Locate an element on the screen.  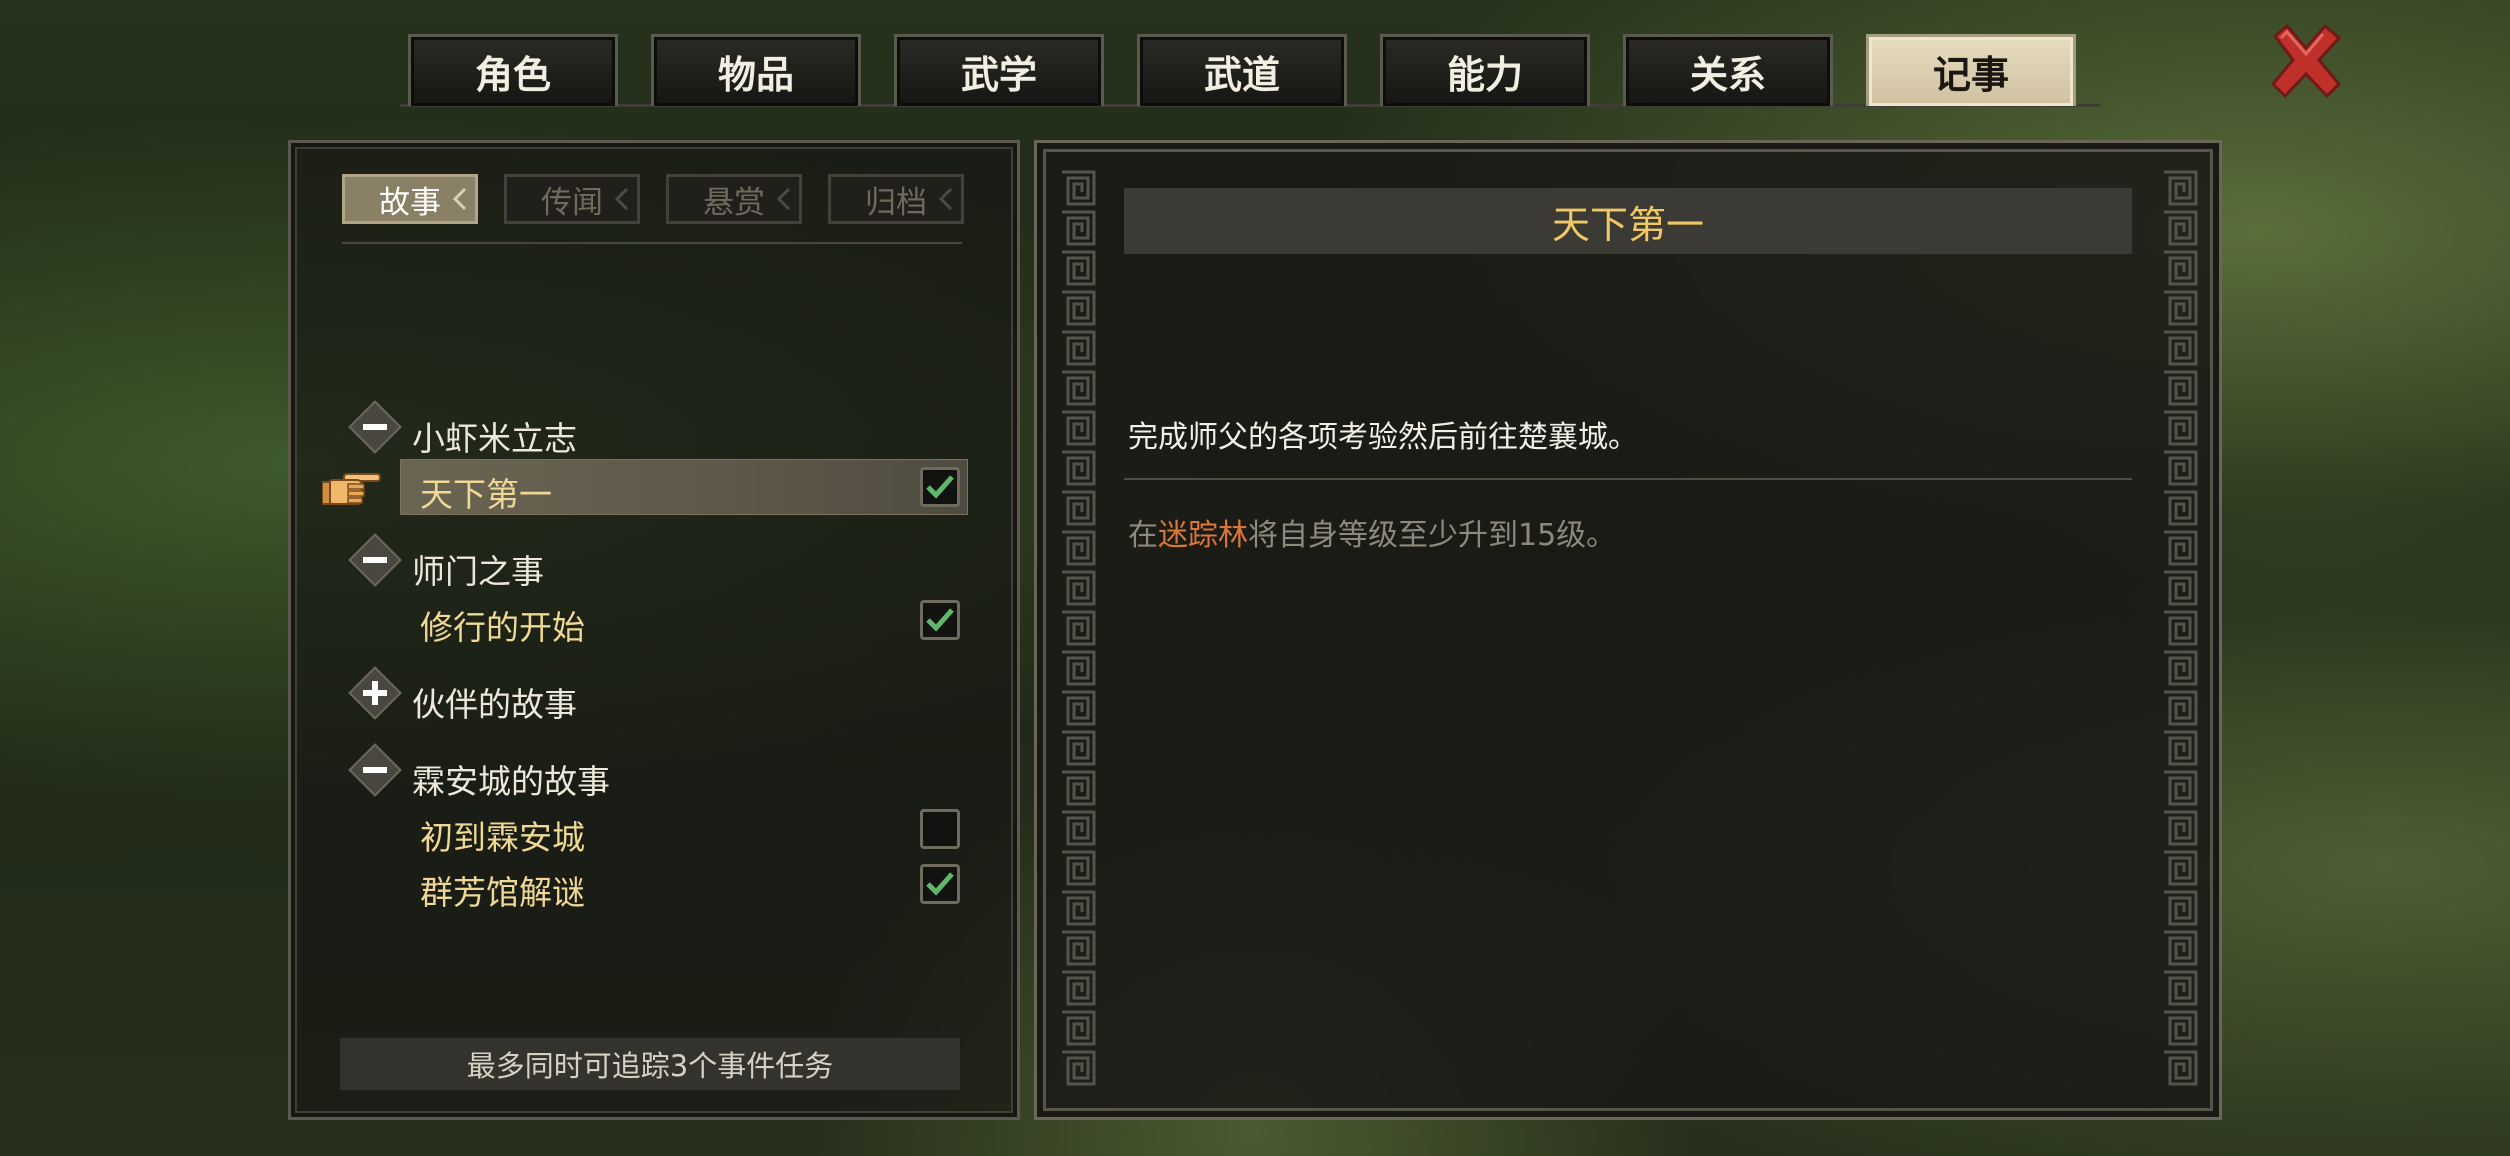
subtab-divider is located at coordinates (652, 243).